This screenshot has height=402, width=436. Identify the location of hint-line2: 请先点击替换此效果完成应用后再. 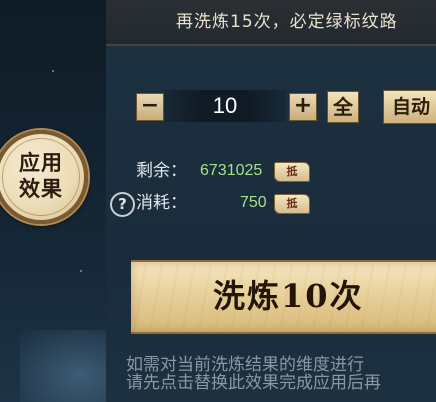
(253, 383).